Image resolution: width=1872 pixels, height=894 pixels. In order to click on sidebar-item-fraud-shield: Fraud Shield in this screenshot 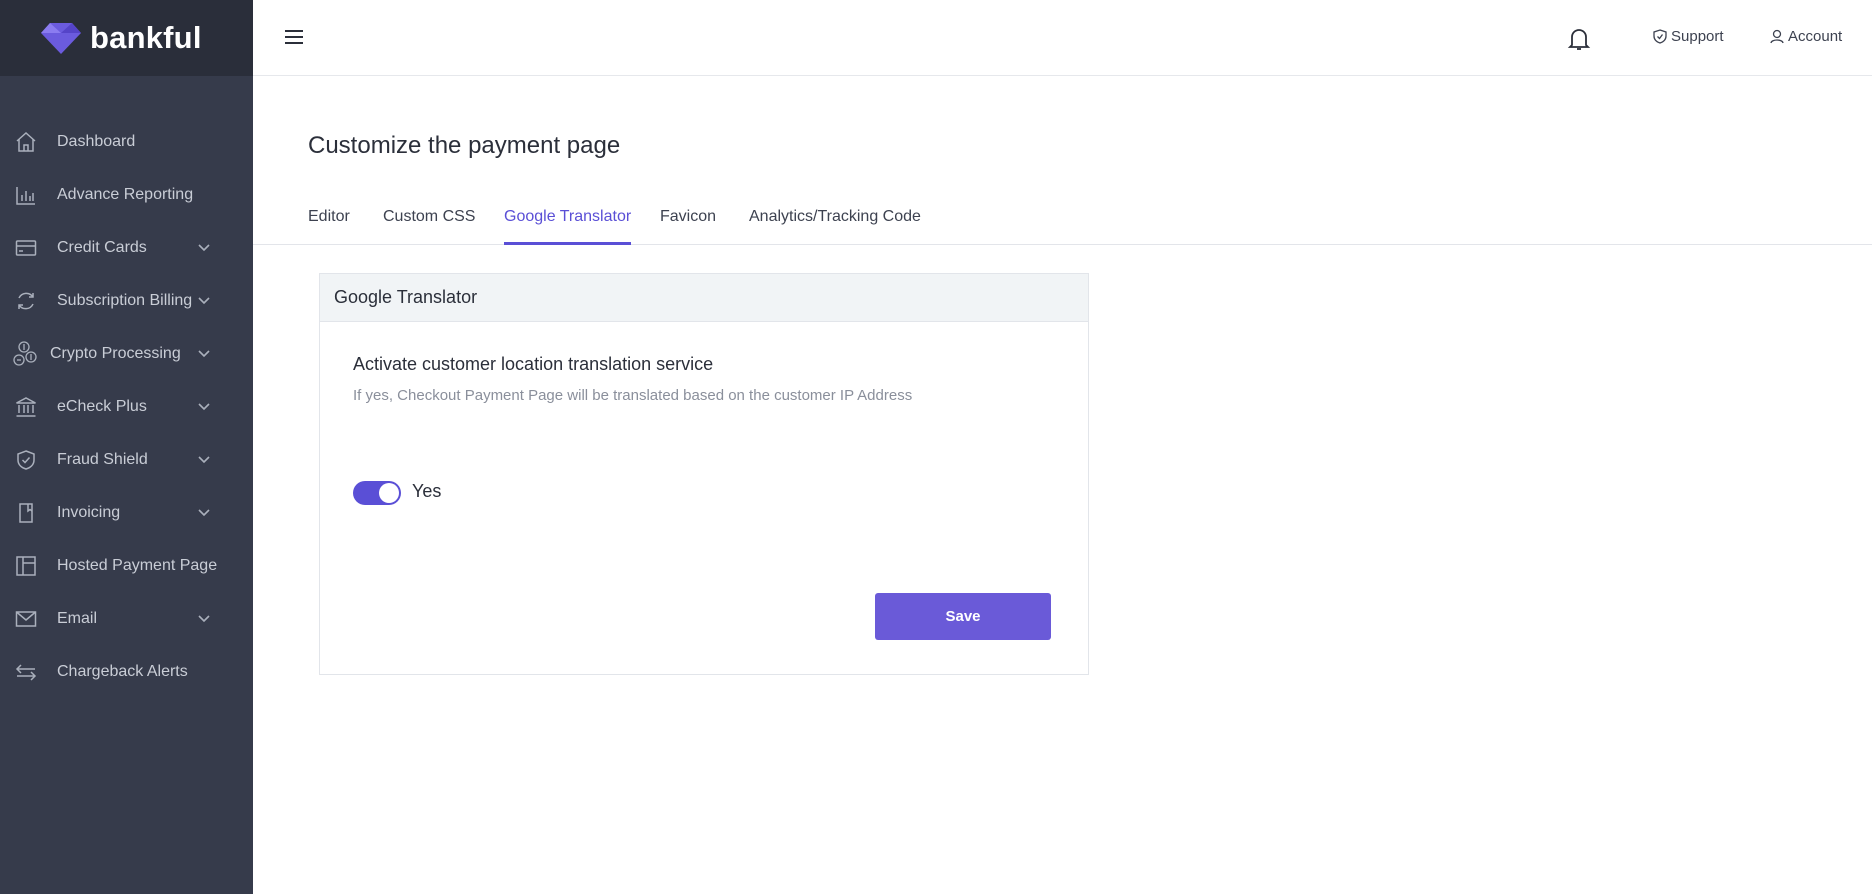, I will do `click(126, 459)`.